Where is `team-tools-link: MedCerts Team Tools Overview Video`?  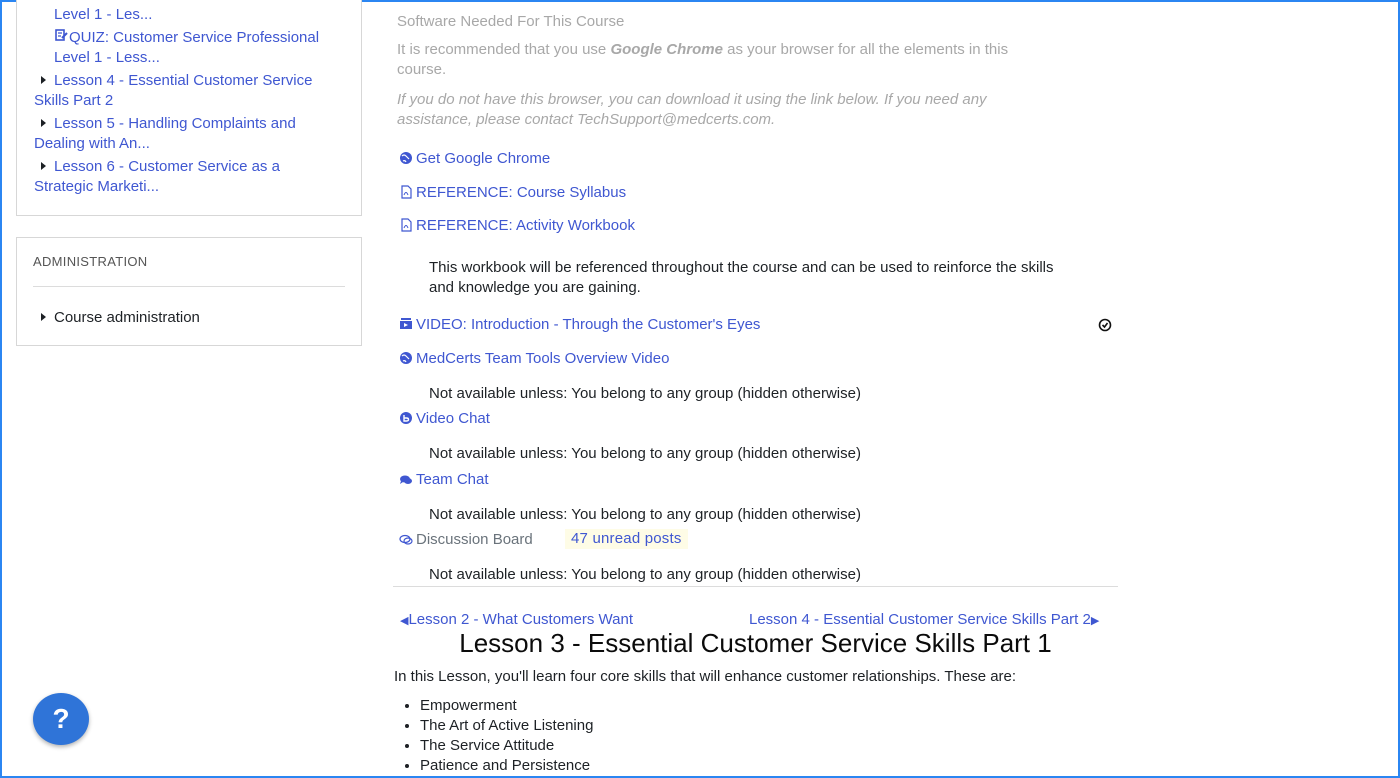 team-tools-link: MedCerts Team Tools Overview Video is located at coordinates (534, 359).